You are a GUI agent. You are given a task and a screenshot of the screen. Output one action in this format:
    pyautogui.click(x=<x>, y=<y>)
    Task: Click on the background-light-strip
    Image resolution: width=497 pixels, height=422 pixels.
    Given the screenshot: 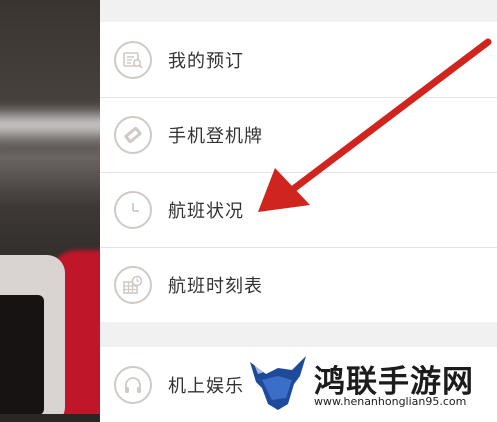 What is the action you would take?
    pyautogui.click(x=50, y=125)
    